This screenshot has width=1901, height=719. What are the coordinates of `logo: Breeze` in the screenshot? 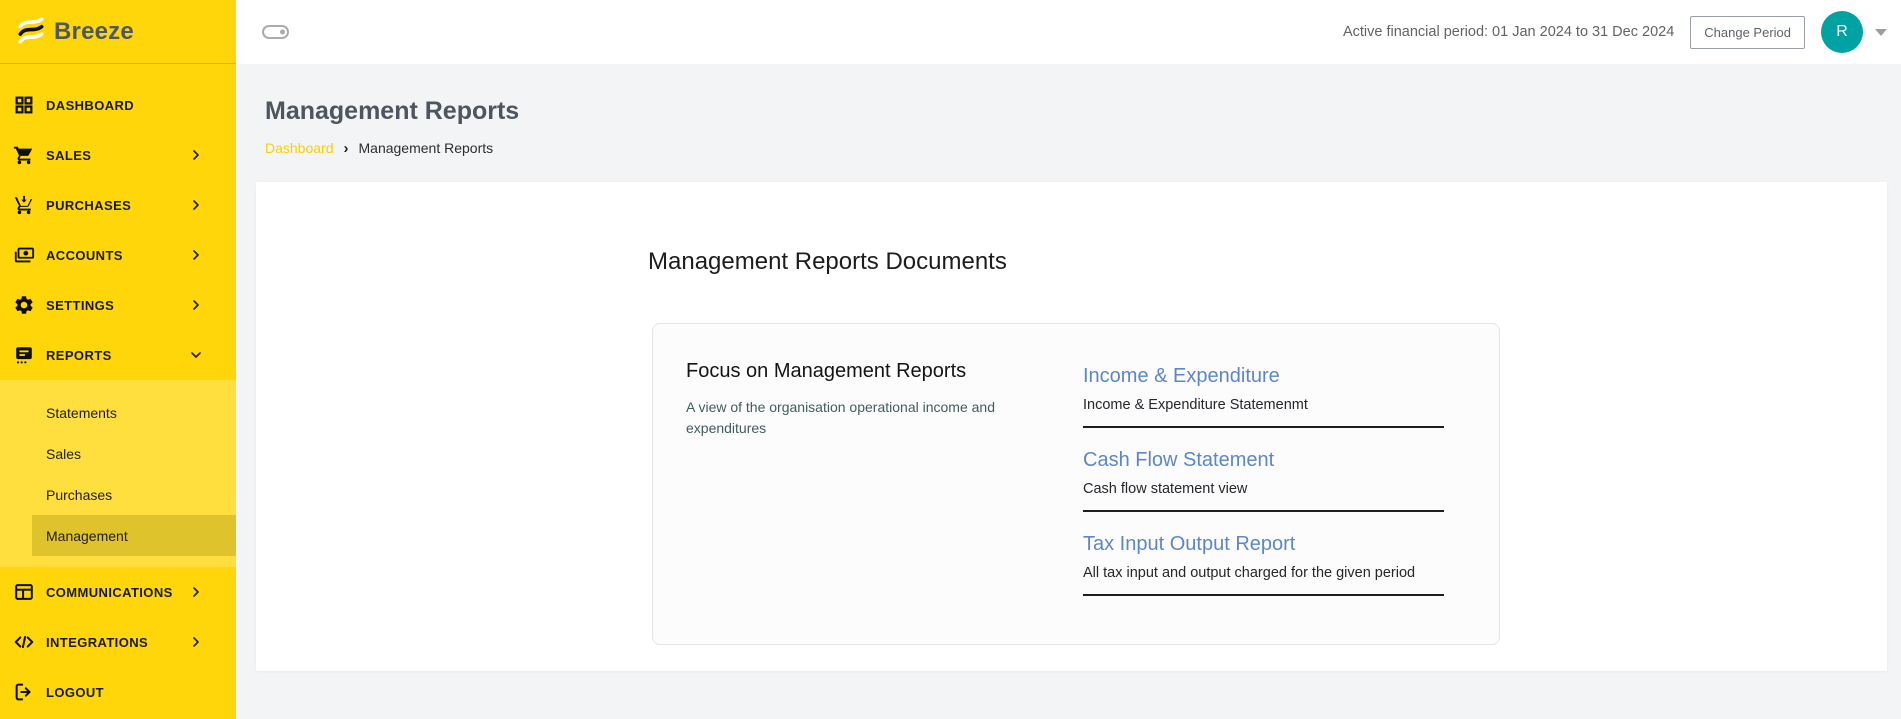 It's located at (118, 32).